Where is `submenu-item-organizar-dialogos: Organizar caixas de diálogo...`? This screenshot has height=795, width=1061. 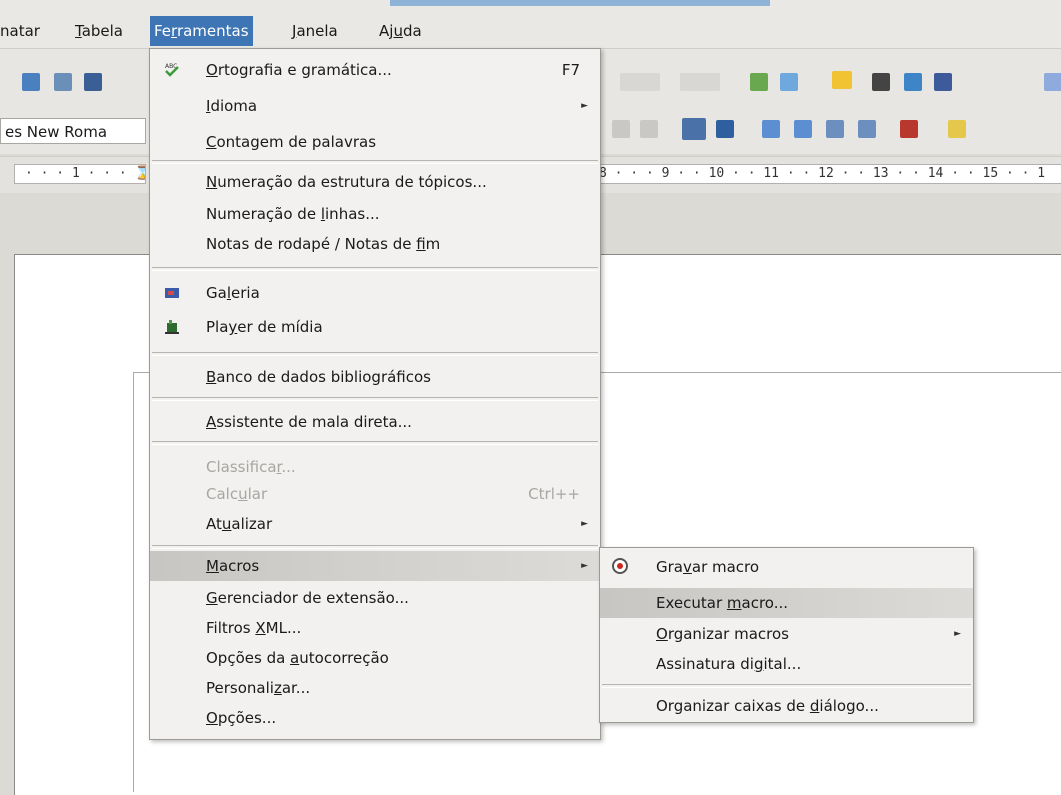 submenu-item-organizar-dialogos: Organizar caixas de diálogo... is located at coordinates (786, 706).